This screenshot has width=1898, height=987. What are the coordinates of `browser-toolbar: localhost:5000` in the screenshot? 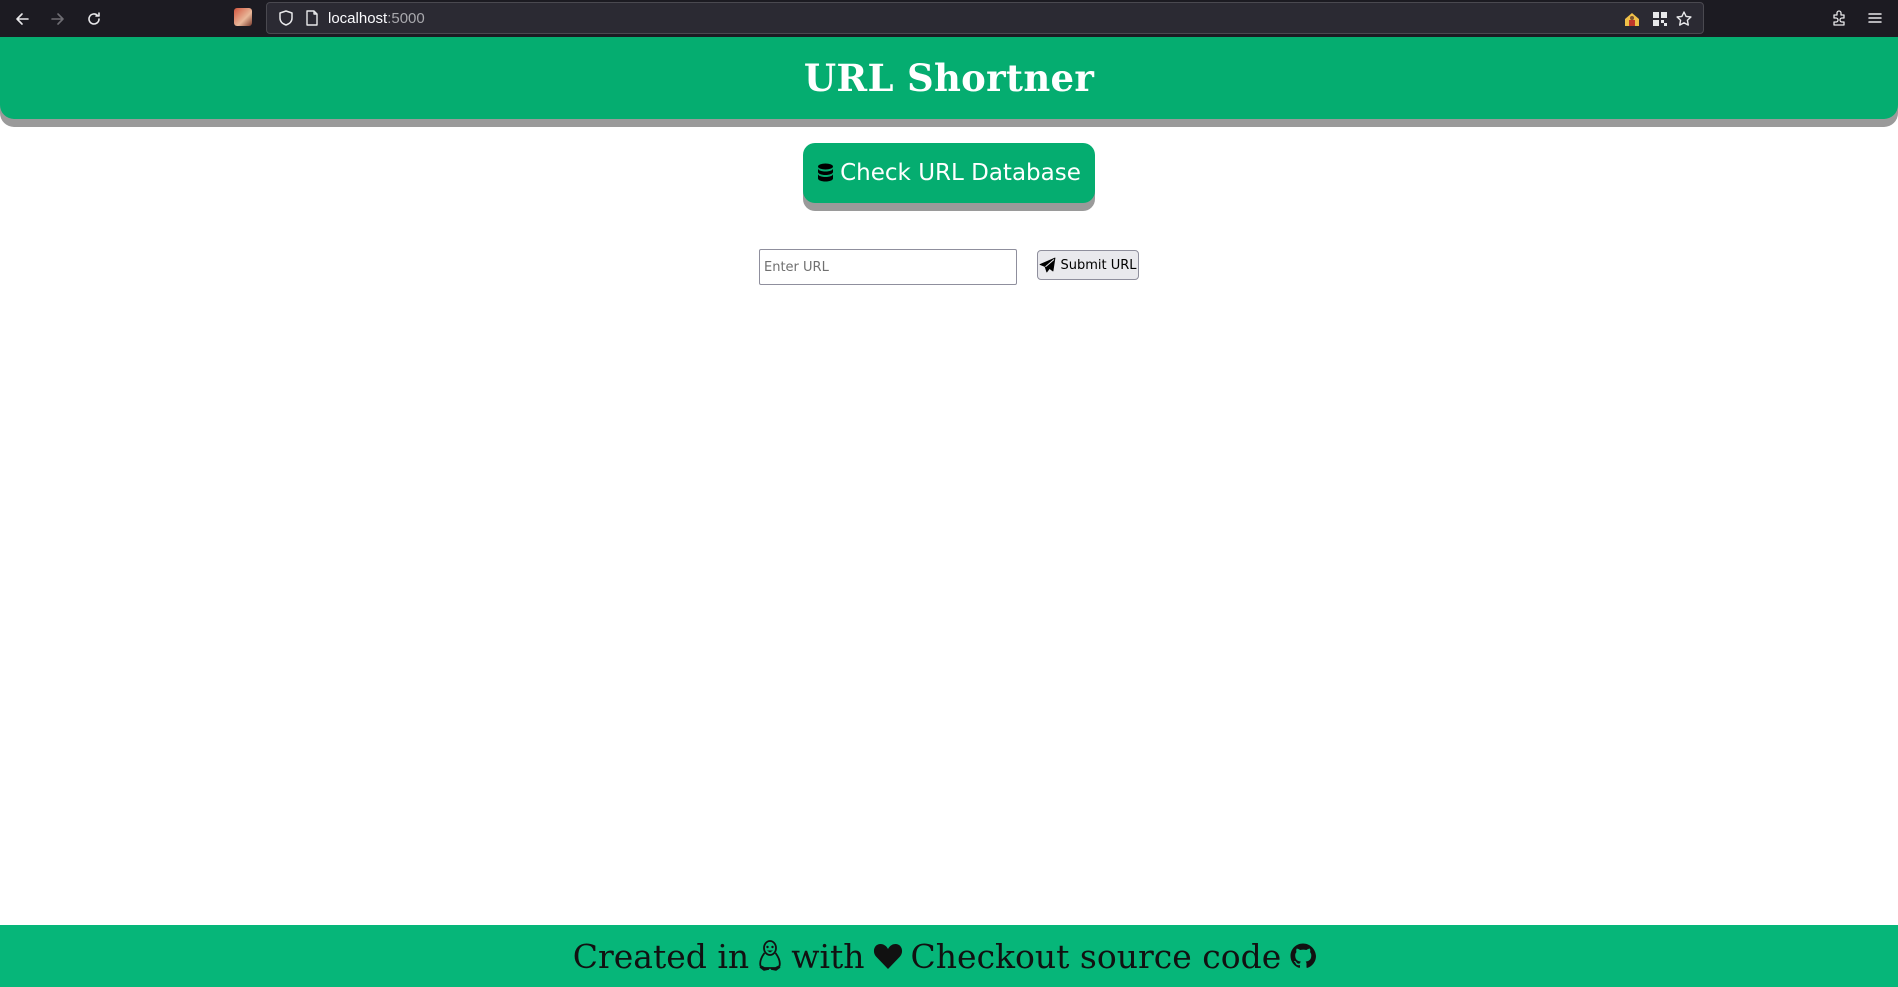 It's located at (949, 18).